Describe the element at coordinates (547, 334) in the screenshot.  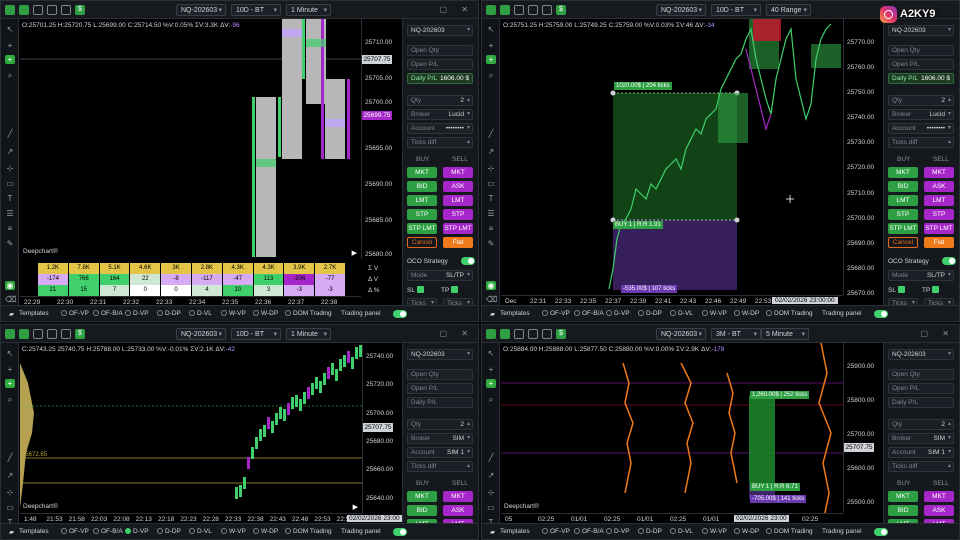
I see `clock-icon` at that location.